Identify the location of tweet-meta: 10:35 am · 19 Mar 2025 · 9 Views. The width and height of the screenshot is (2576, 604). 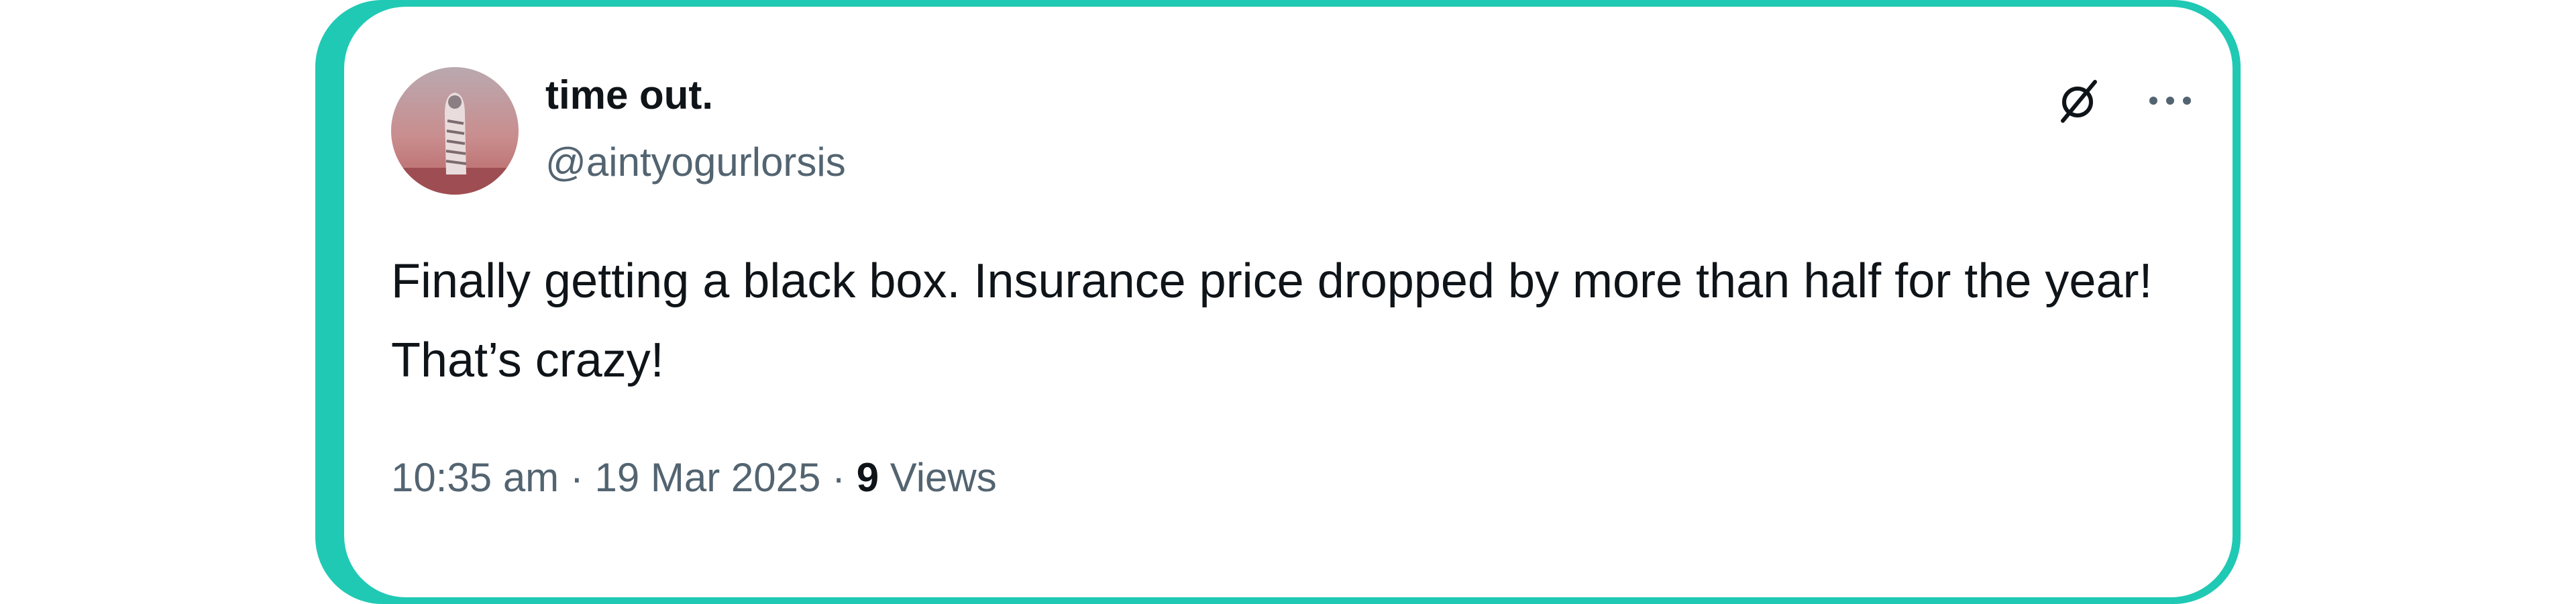
(694, 478).